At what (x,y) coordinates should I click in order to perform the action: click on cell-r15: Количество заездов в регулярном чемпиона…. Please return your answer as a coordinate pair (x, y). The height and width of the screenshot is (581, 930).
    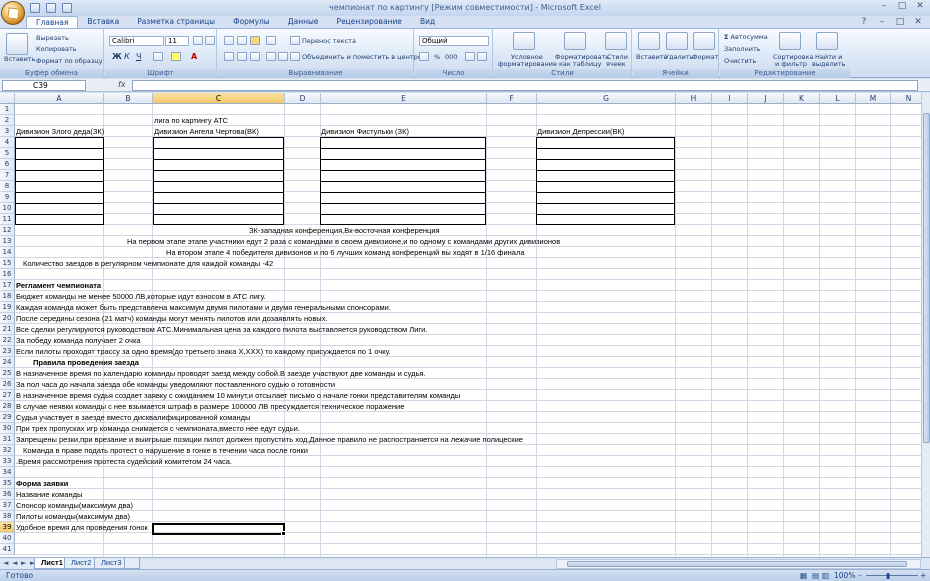
    Looking at the image, I should click on (148, 263).